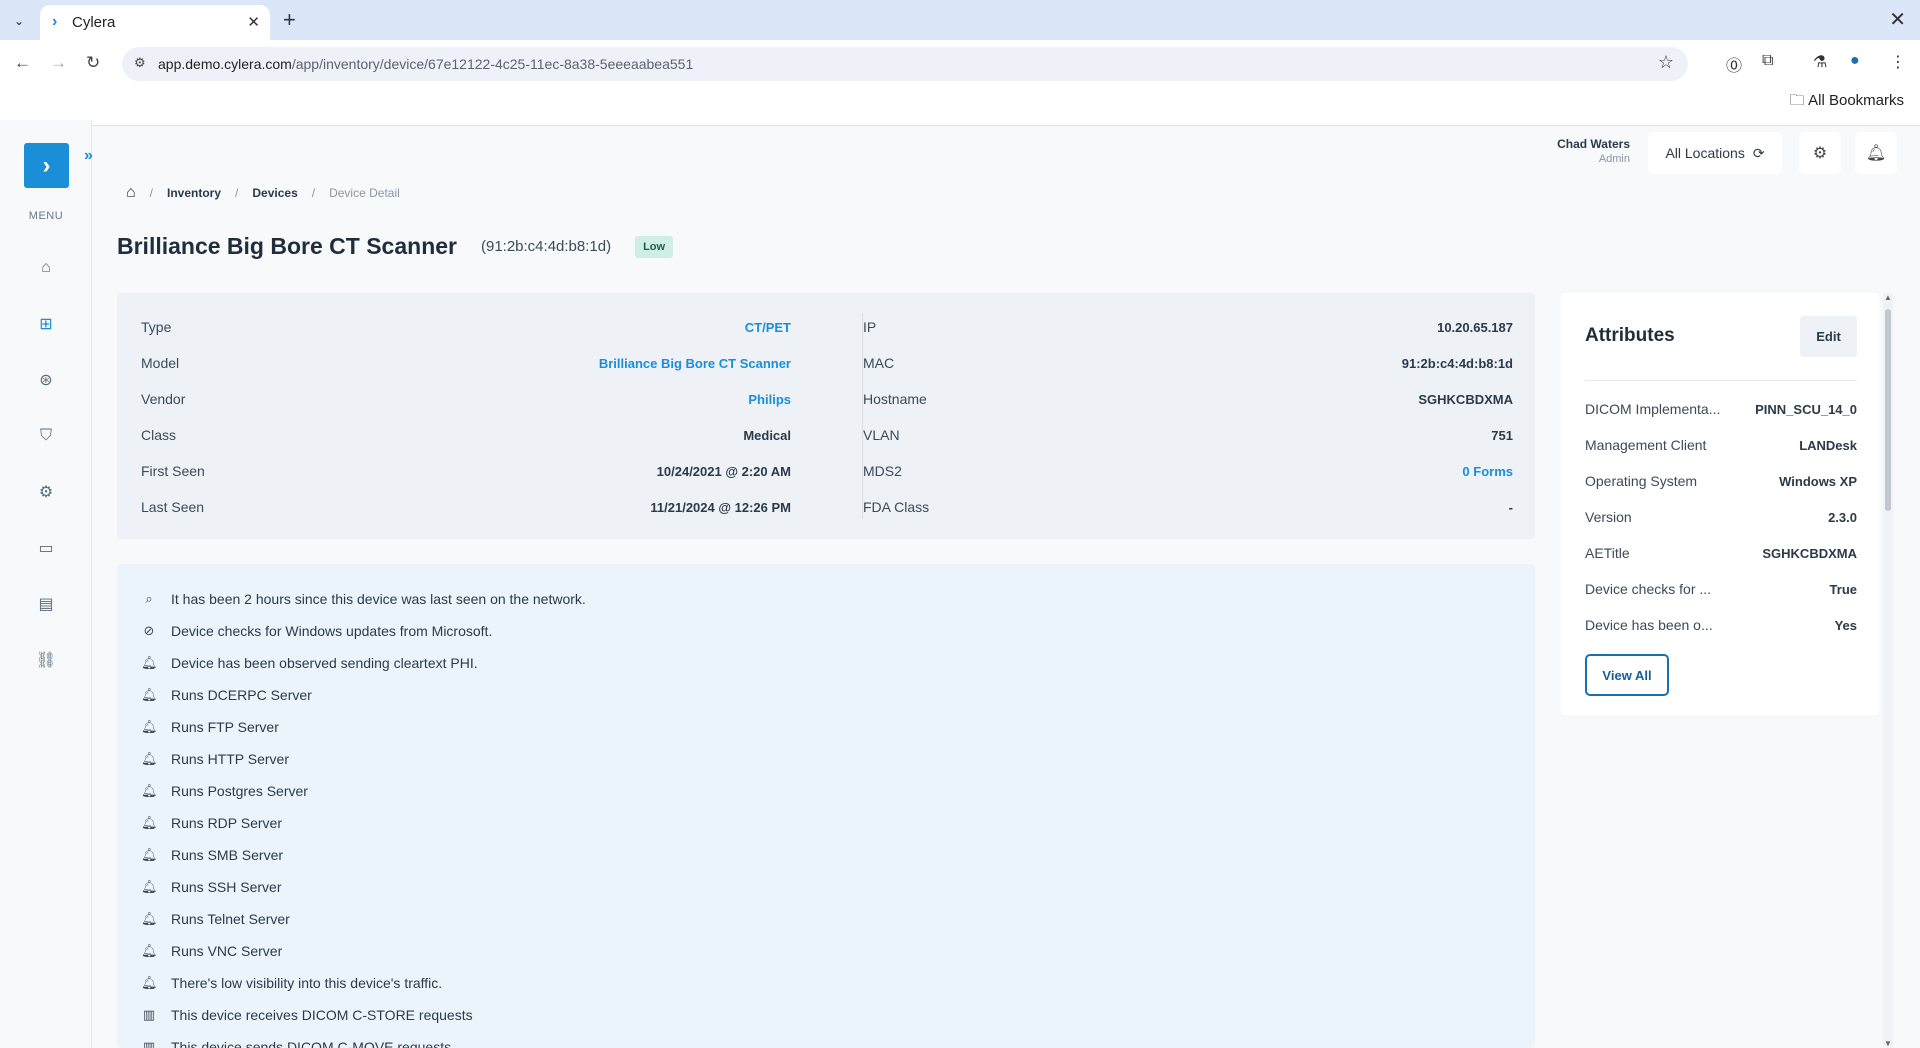  Describe the element at coordinates (1627, 675) in the screenshot. I see `view-all-button: View All` at that location.